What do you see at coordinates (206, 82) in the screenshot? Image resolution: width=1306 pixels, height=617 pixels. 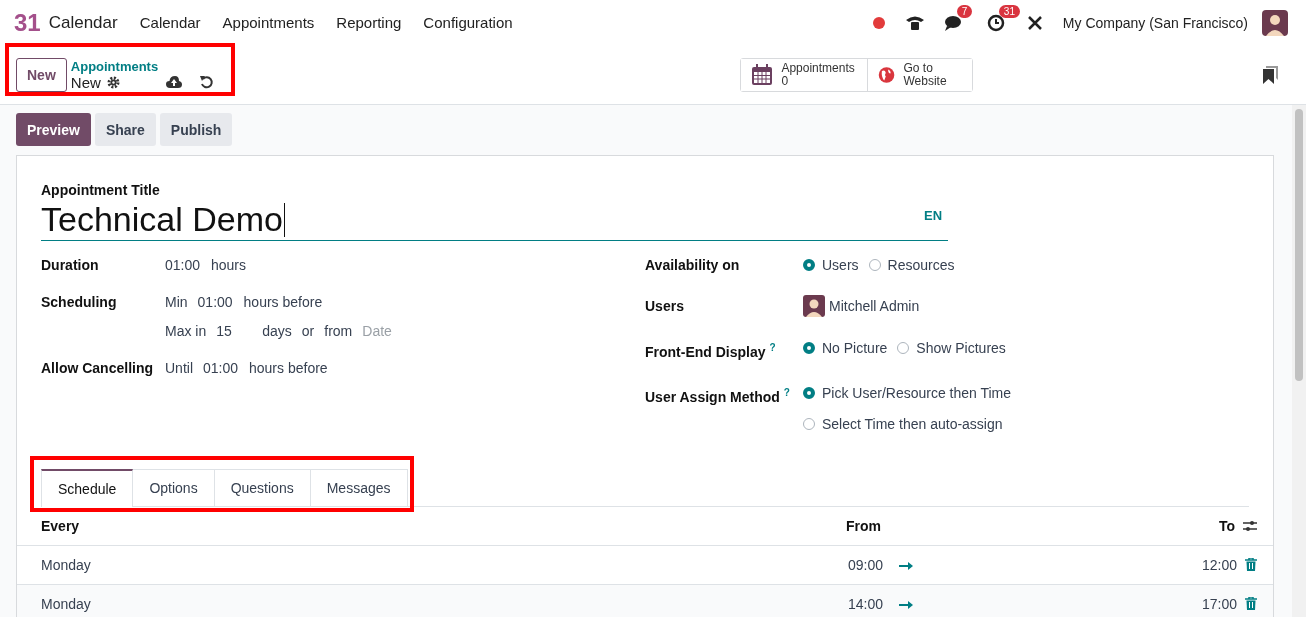 I see `discard-icon` at bounding box center [206, 82].